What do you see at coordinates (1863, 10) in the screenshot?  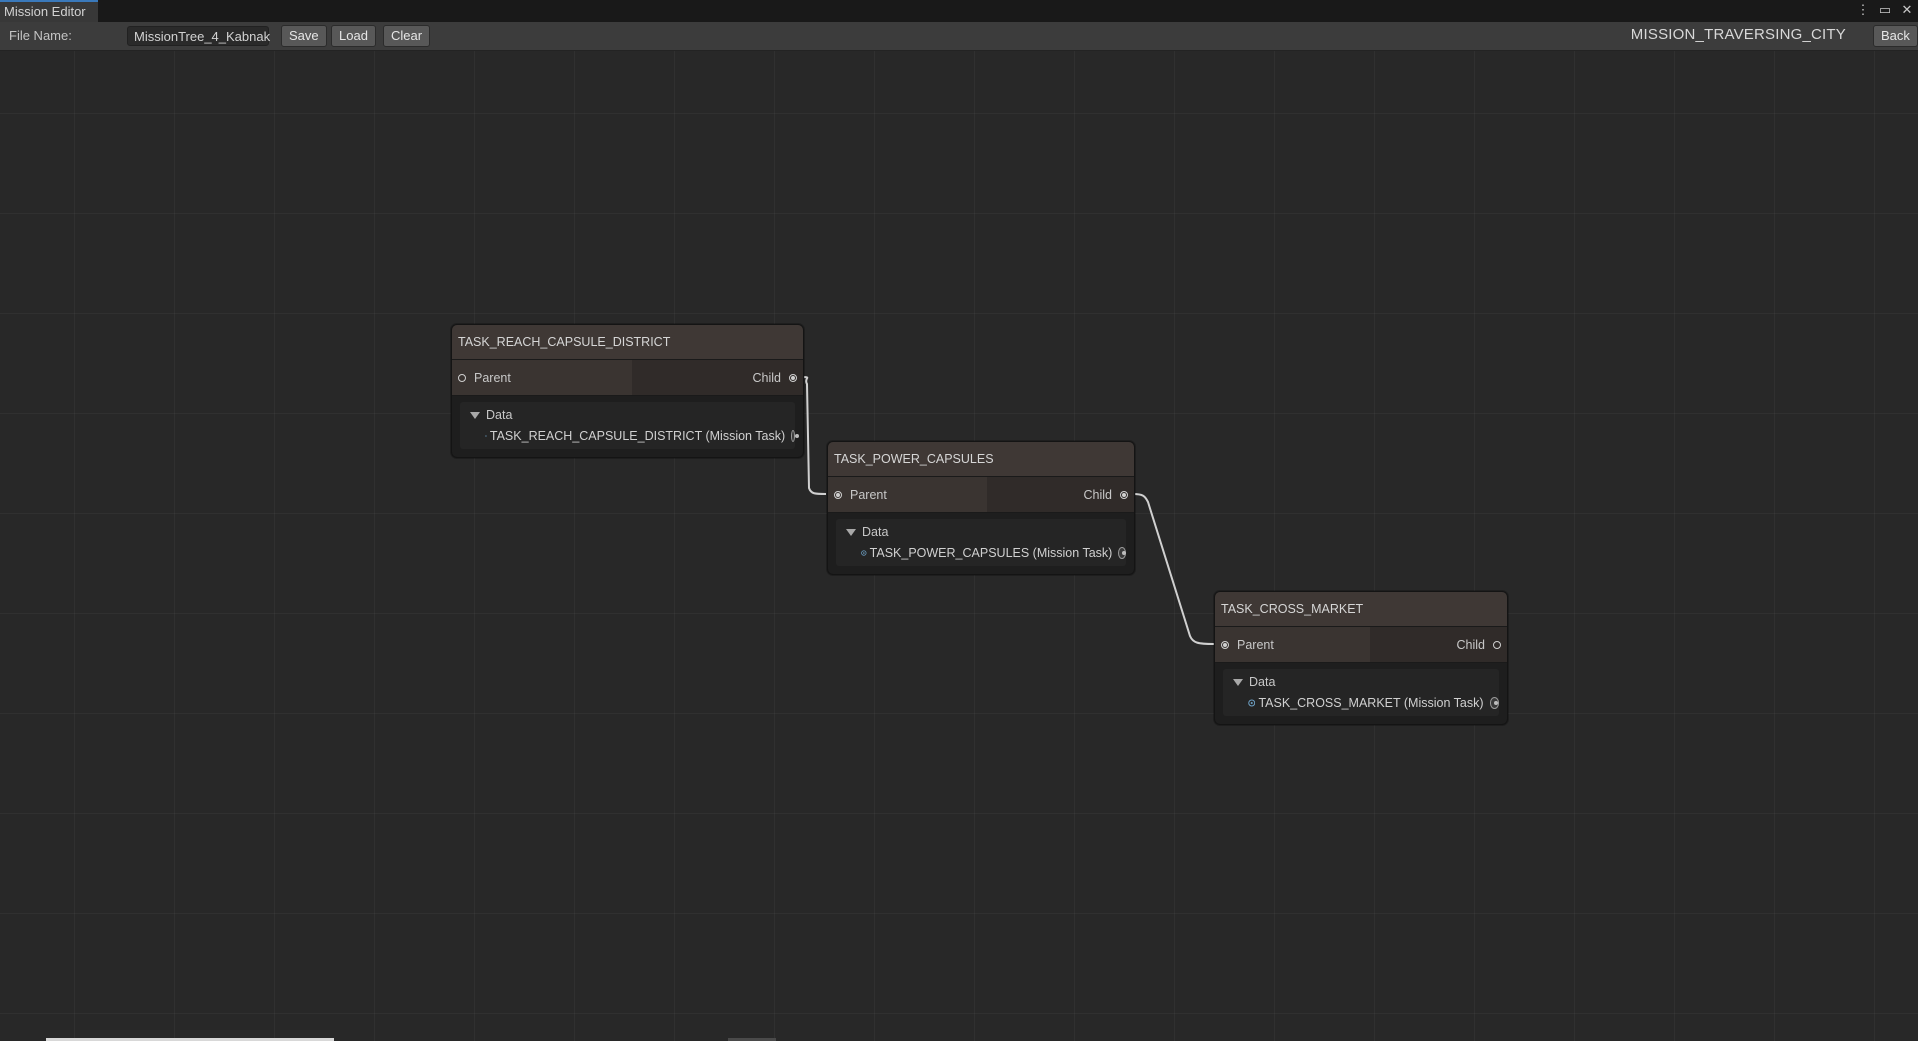 I see `more-icon: ⋮` at bounding box center [1863, 10].